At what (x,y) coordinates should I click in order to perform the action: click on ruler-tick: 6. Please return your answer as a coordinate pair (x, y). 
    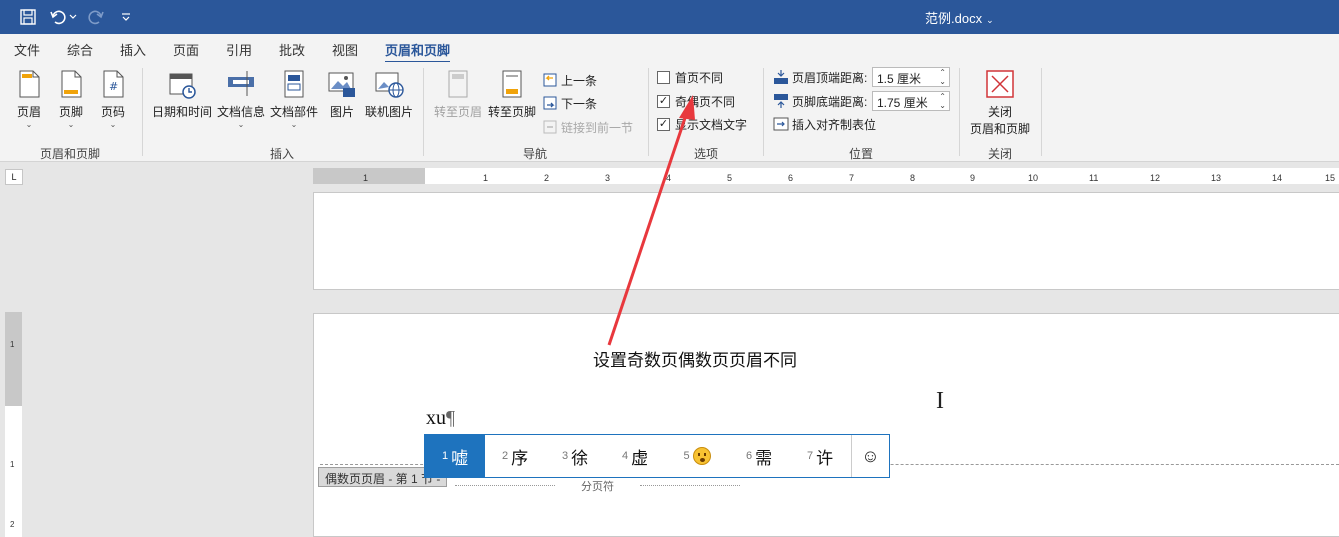
    Looking at the image, I should click on (791, 178).